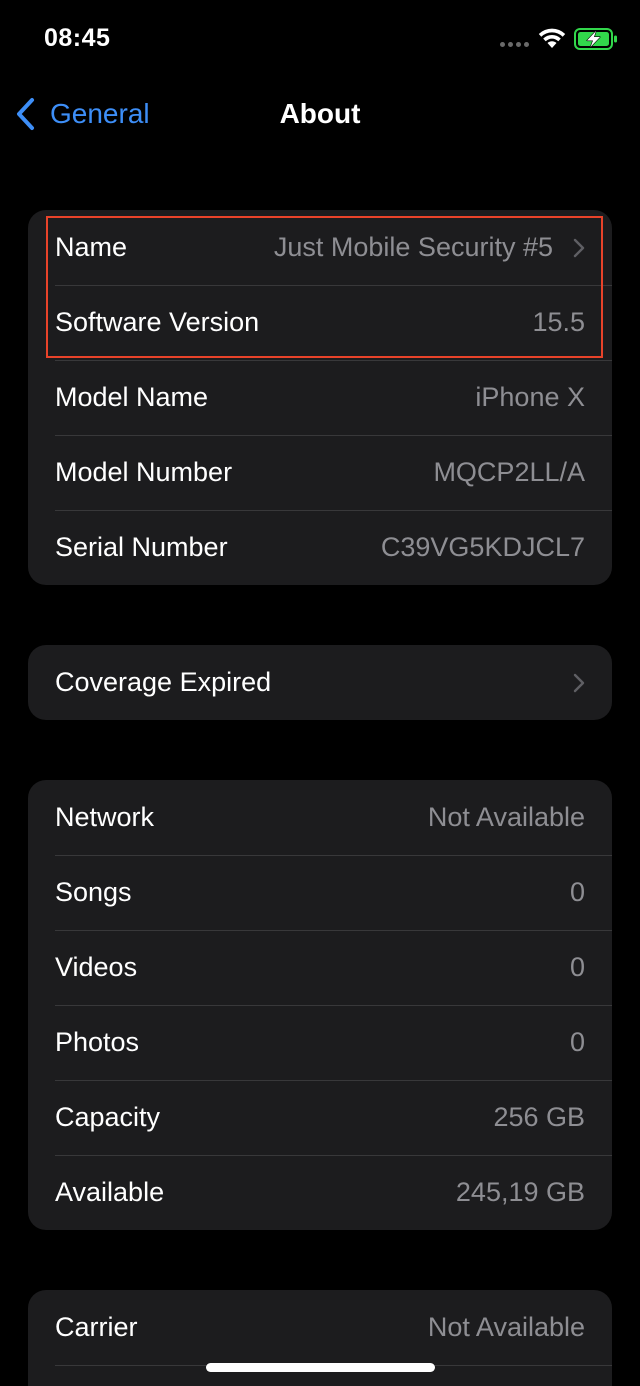 The image size is (640, 1386). Describe the element at coordinates (97, 1042) in the screenshot. I see `row-label: Photos` at that location.